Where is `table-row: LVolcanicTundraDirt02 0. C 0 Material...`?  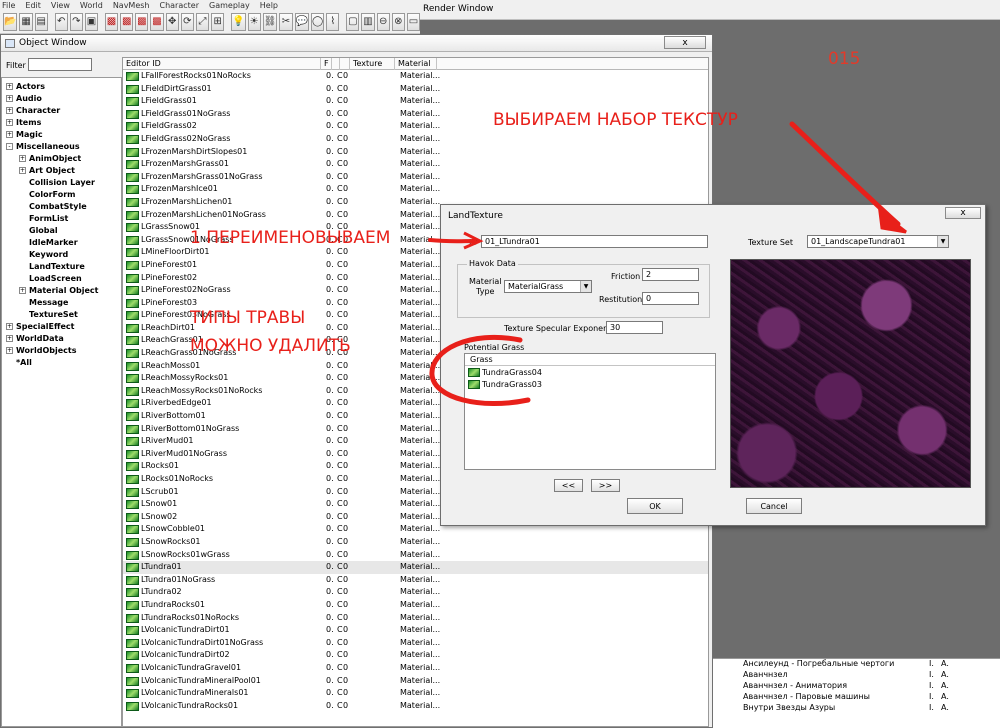
table-row: LVolcanicTundraDirt02 0. C 0 Material... is located at coordinates (415, 655).